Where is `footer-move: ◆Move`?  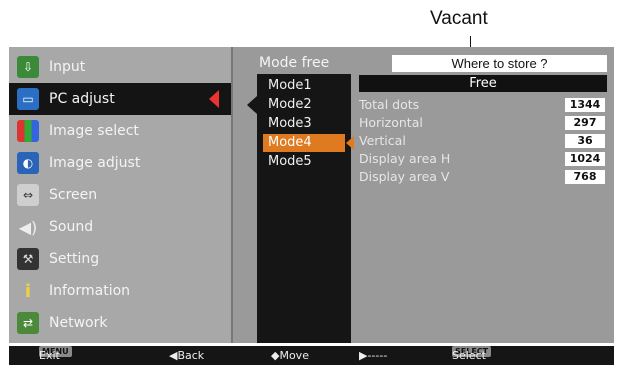 footer-move: ◆Move is located at coordinates (290, 355).